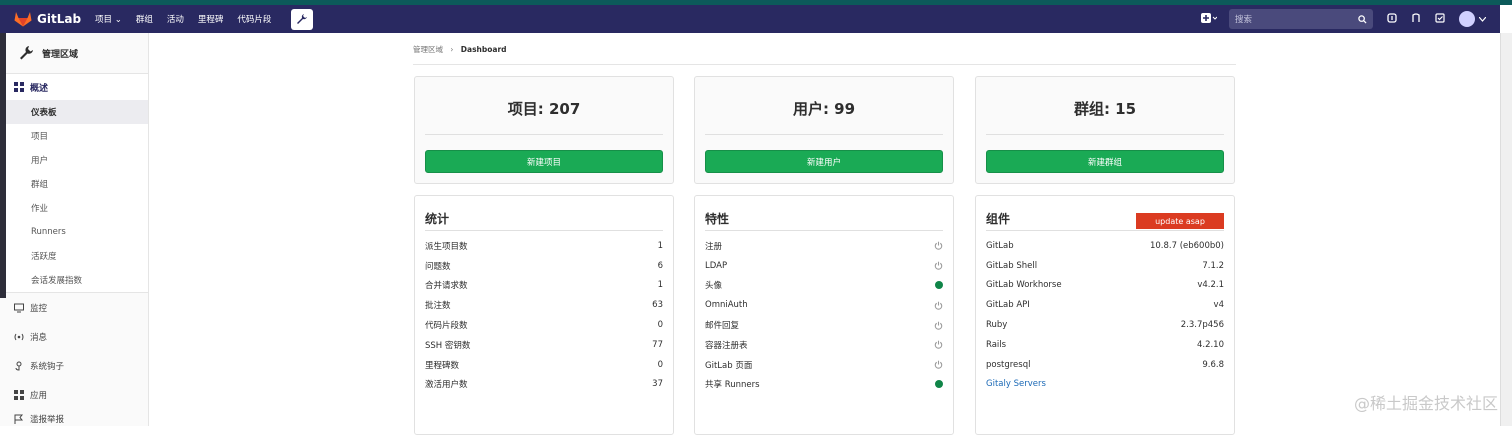  What do you see at coordinates (1209, 19) in the screenshot?
I see `new-dropdown-button` at bounding box center [1209, 19].